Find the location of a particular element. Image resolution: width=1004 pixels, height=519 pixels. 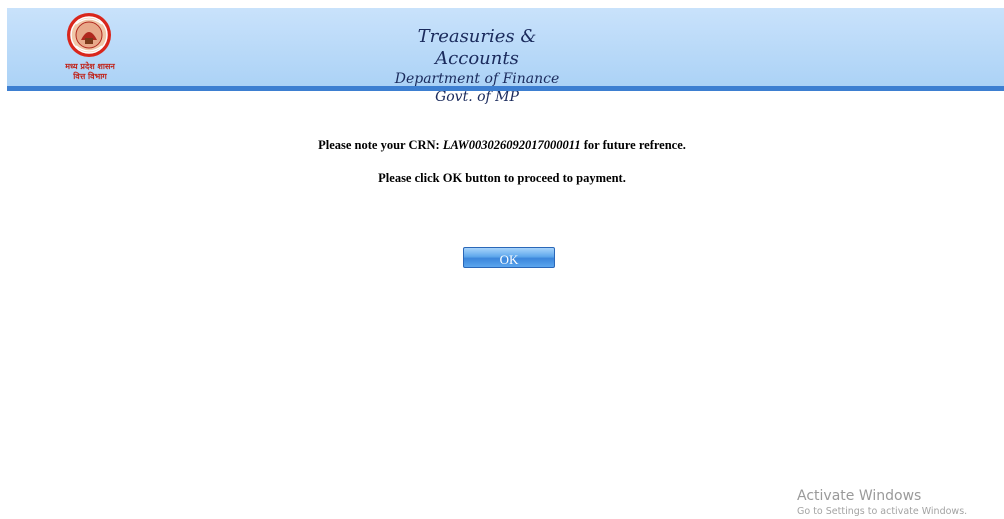

activate-windows-subtitle: Go to Settings to activate Windows. is located at coordinates (882, 511).